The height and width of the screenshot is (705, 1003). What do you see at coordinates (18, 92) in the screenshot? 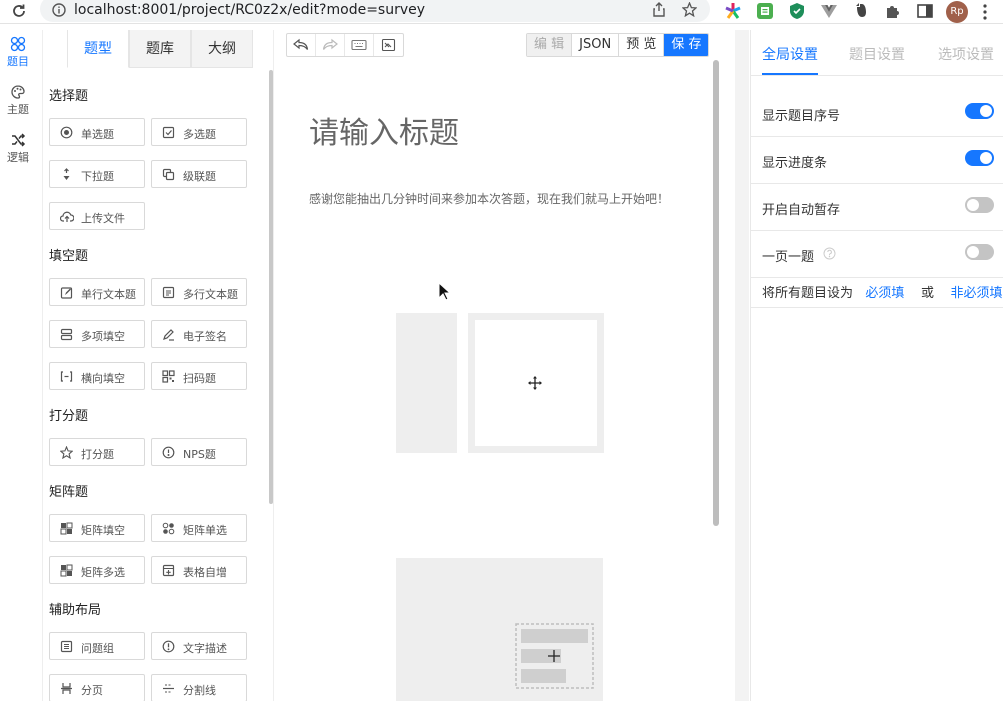
I see `palette-icon` at bounding box center [18, 92].